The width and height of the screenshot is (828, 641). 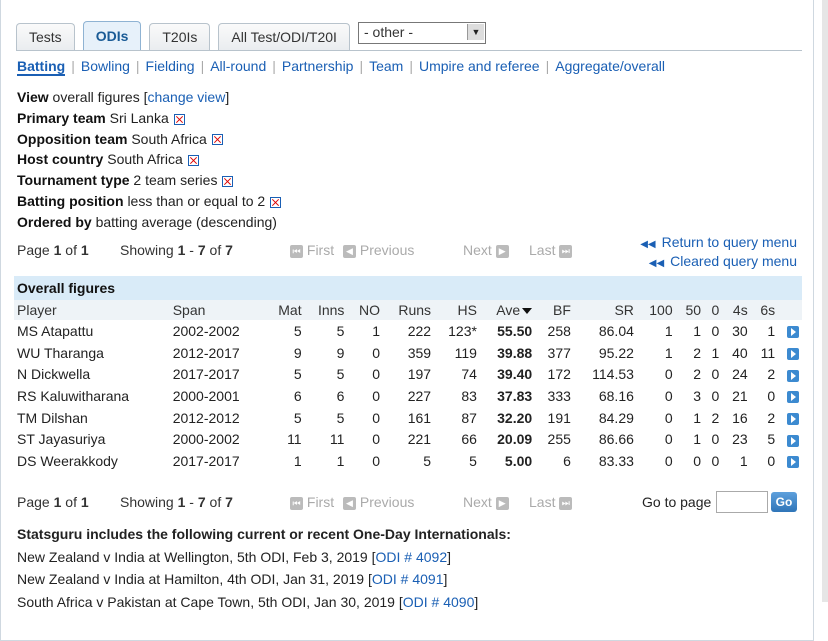 What do you see at coordinates (180, 37) in the screenshot?
I see `tab-t20is: T20Is` at bounding box center [180, 37].